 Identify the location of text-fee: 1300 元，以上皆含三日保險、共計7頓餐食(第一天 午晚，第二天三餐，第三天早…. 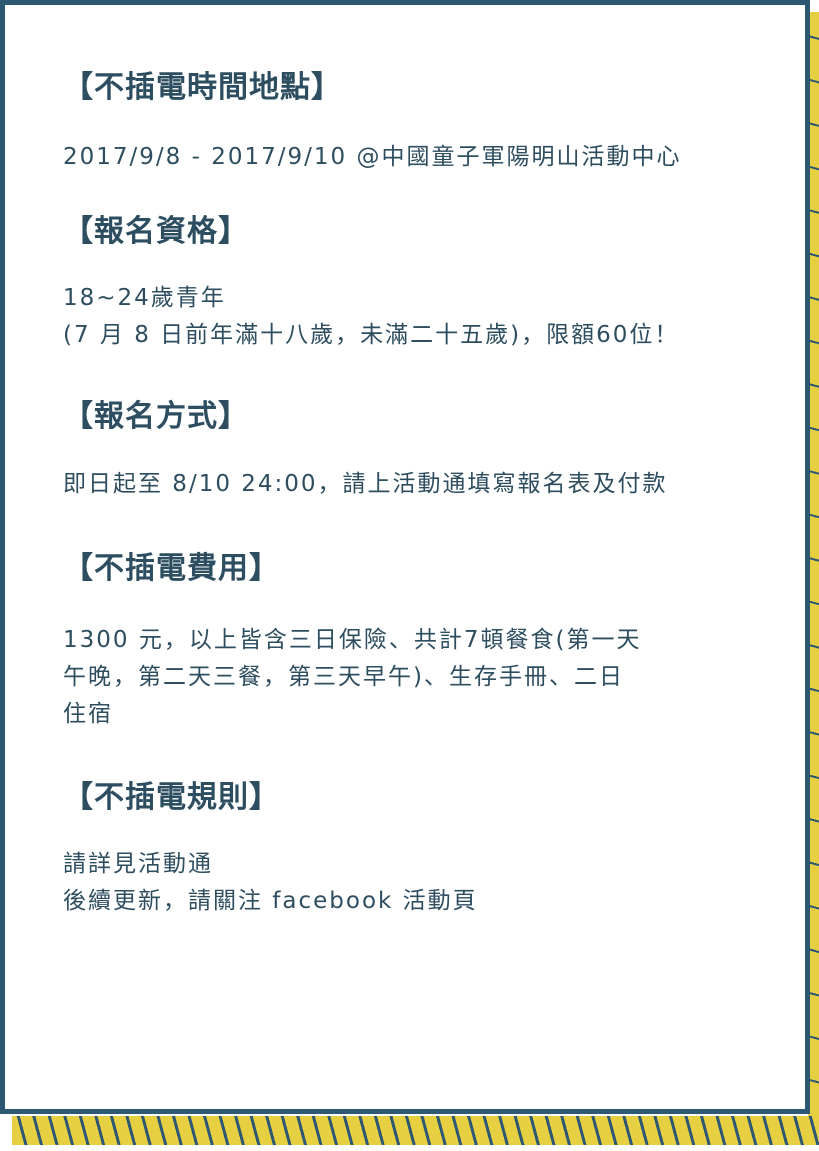
(352, 677).